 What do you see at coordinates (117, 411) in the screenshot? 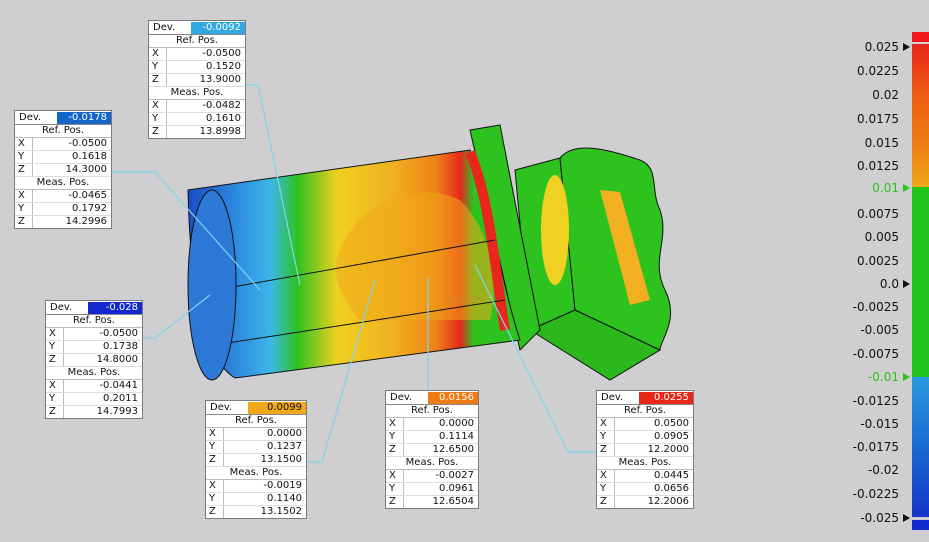
I see `meas-z: 14.7993` at bounding box center [117, 411].